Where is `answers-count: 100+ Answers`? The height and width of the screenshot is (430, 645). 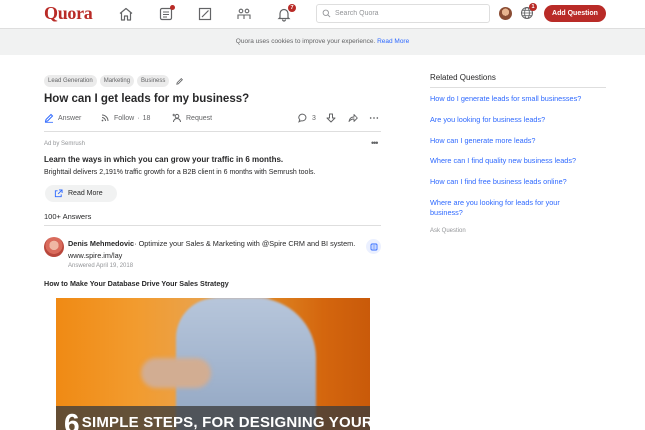 answers-count: 100+ Answers is located at coordinates (67, 216).